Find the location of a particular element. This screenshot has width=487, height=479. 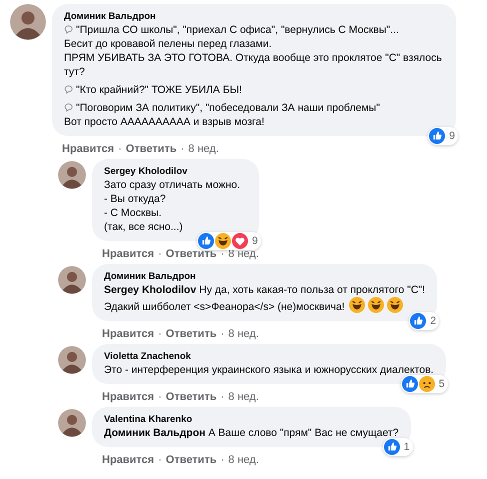

comment-text: Sergey Kholodilov Ну да, хоть какая-то польза от проклятого "С"! Эдакий шибболет <s>Феанора</s> (не)москвича! is located at coordinates (265, 298).